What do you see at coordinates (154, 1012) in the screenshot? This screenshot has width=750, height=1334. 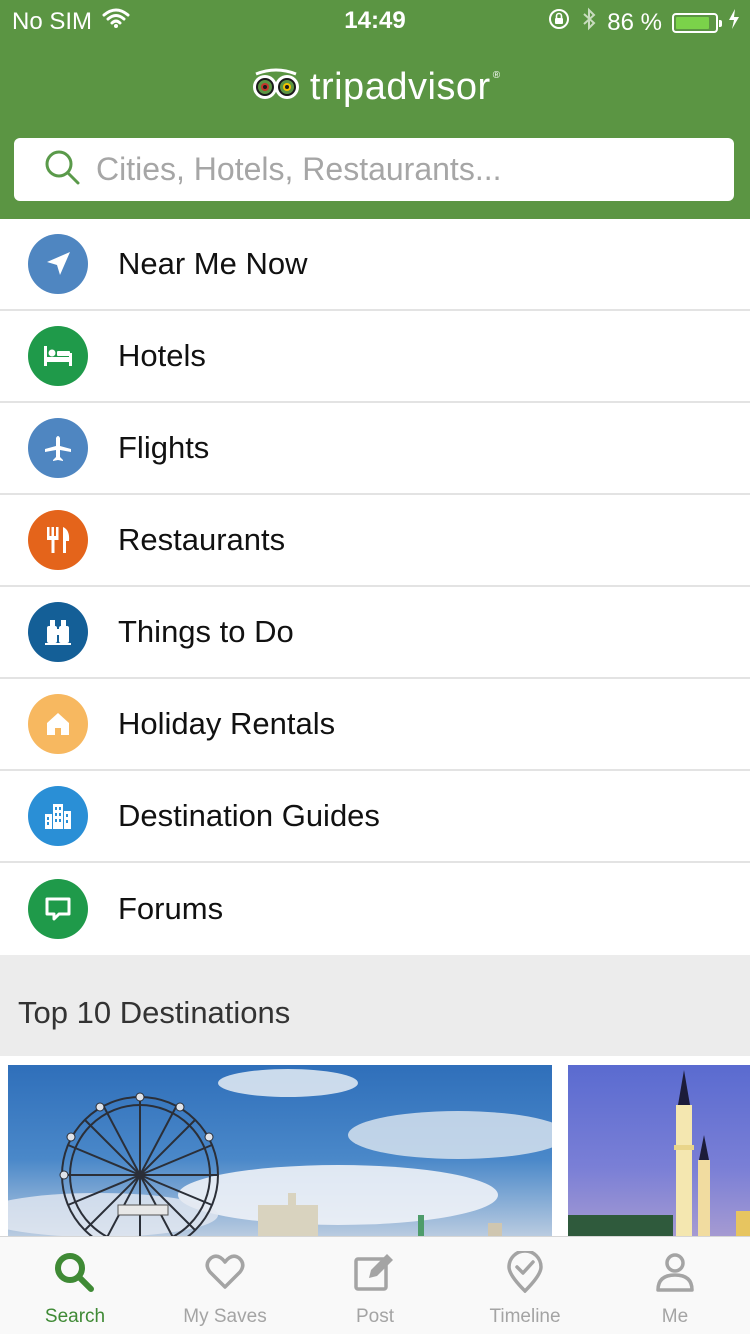 I see `section-title: Top 10 Destinations` at bounding box center [154, 1012].